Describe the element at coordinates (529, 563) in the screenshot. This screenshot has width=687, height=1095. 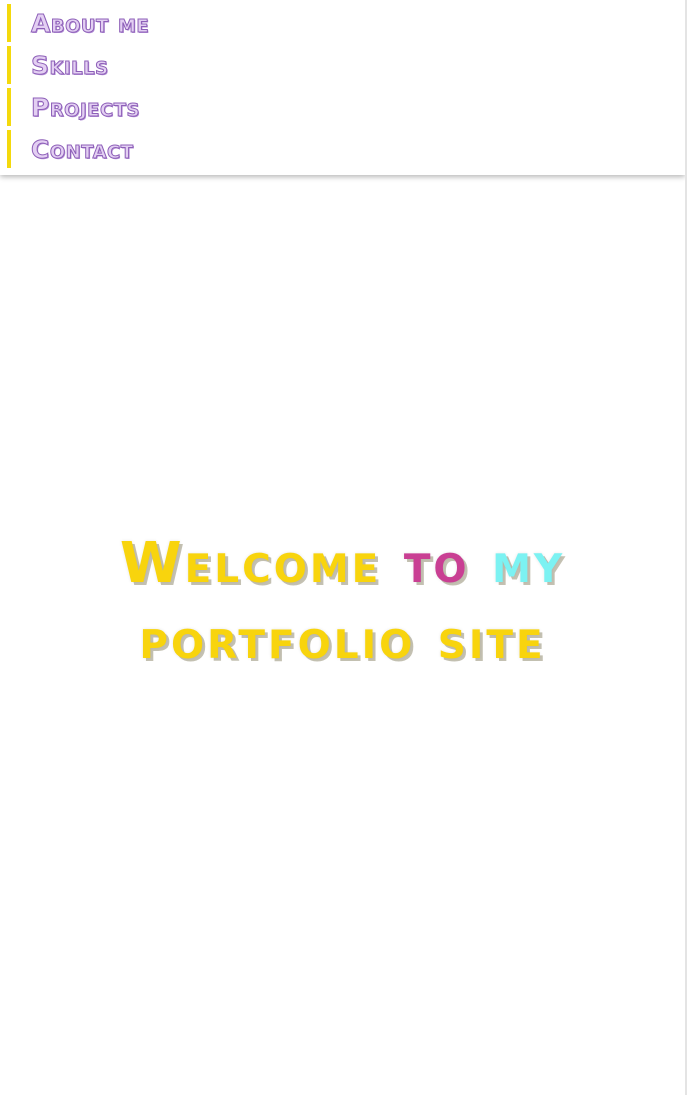
I see `hero-word-my: my` at that location.